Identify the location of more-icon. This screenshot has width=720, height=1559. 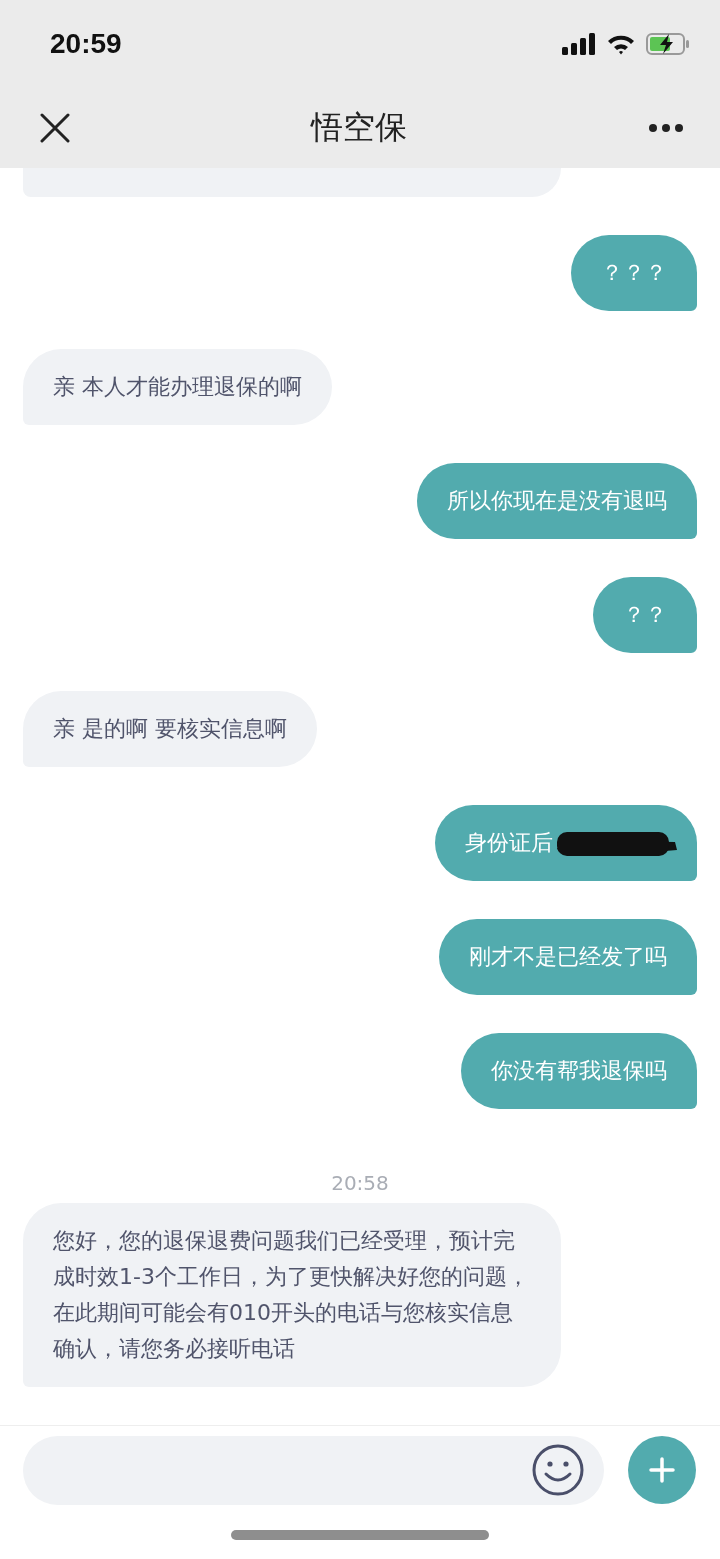
(666, 128).